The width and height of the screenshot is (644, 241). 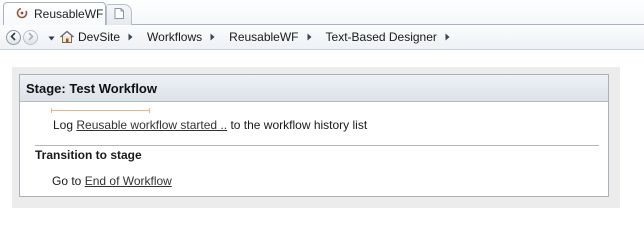 I want to click on tab-reusablewf: ReusableWF, so click(x=54, y=13).